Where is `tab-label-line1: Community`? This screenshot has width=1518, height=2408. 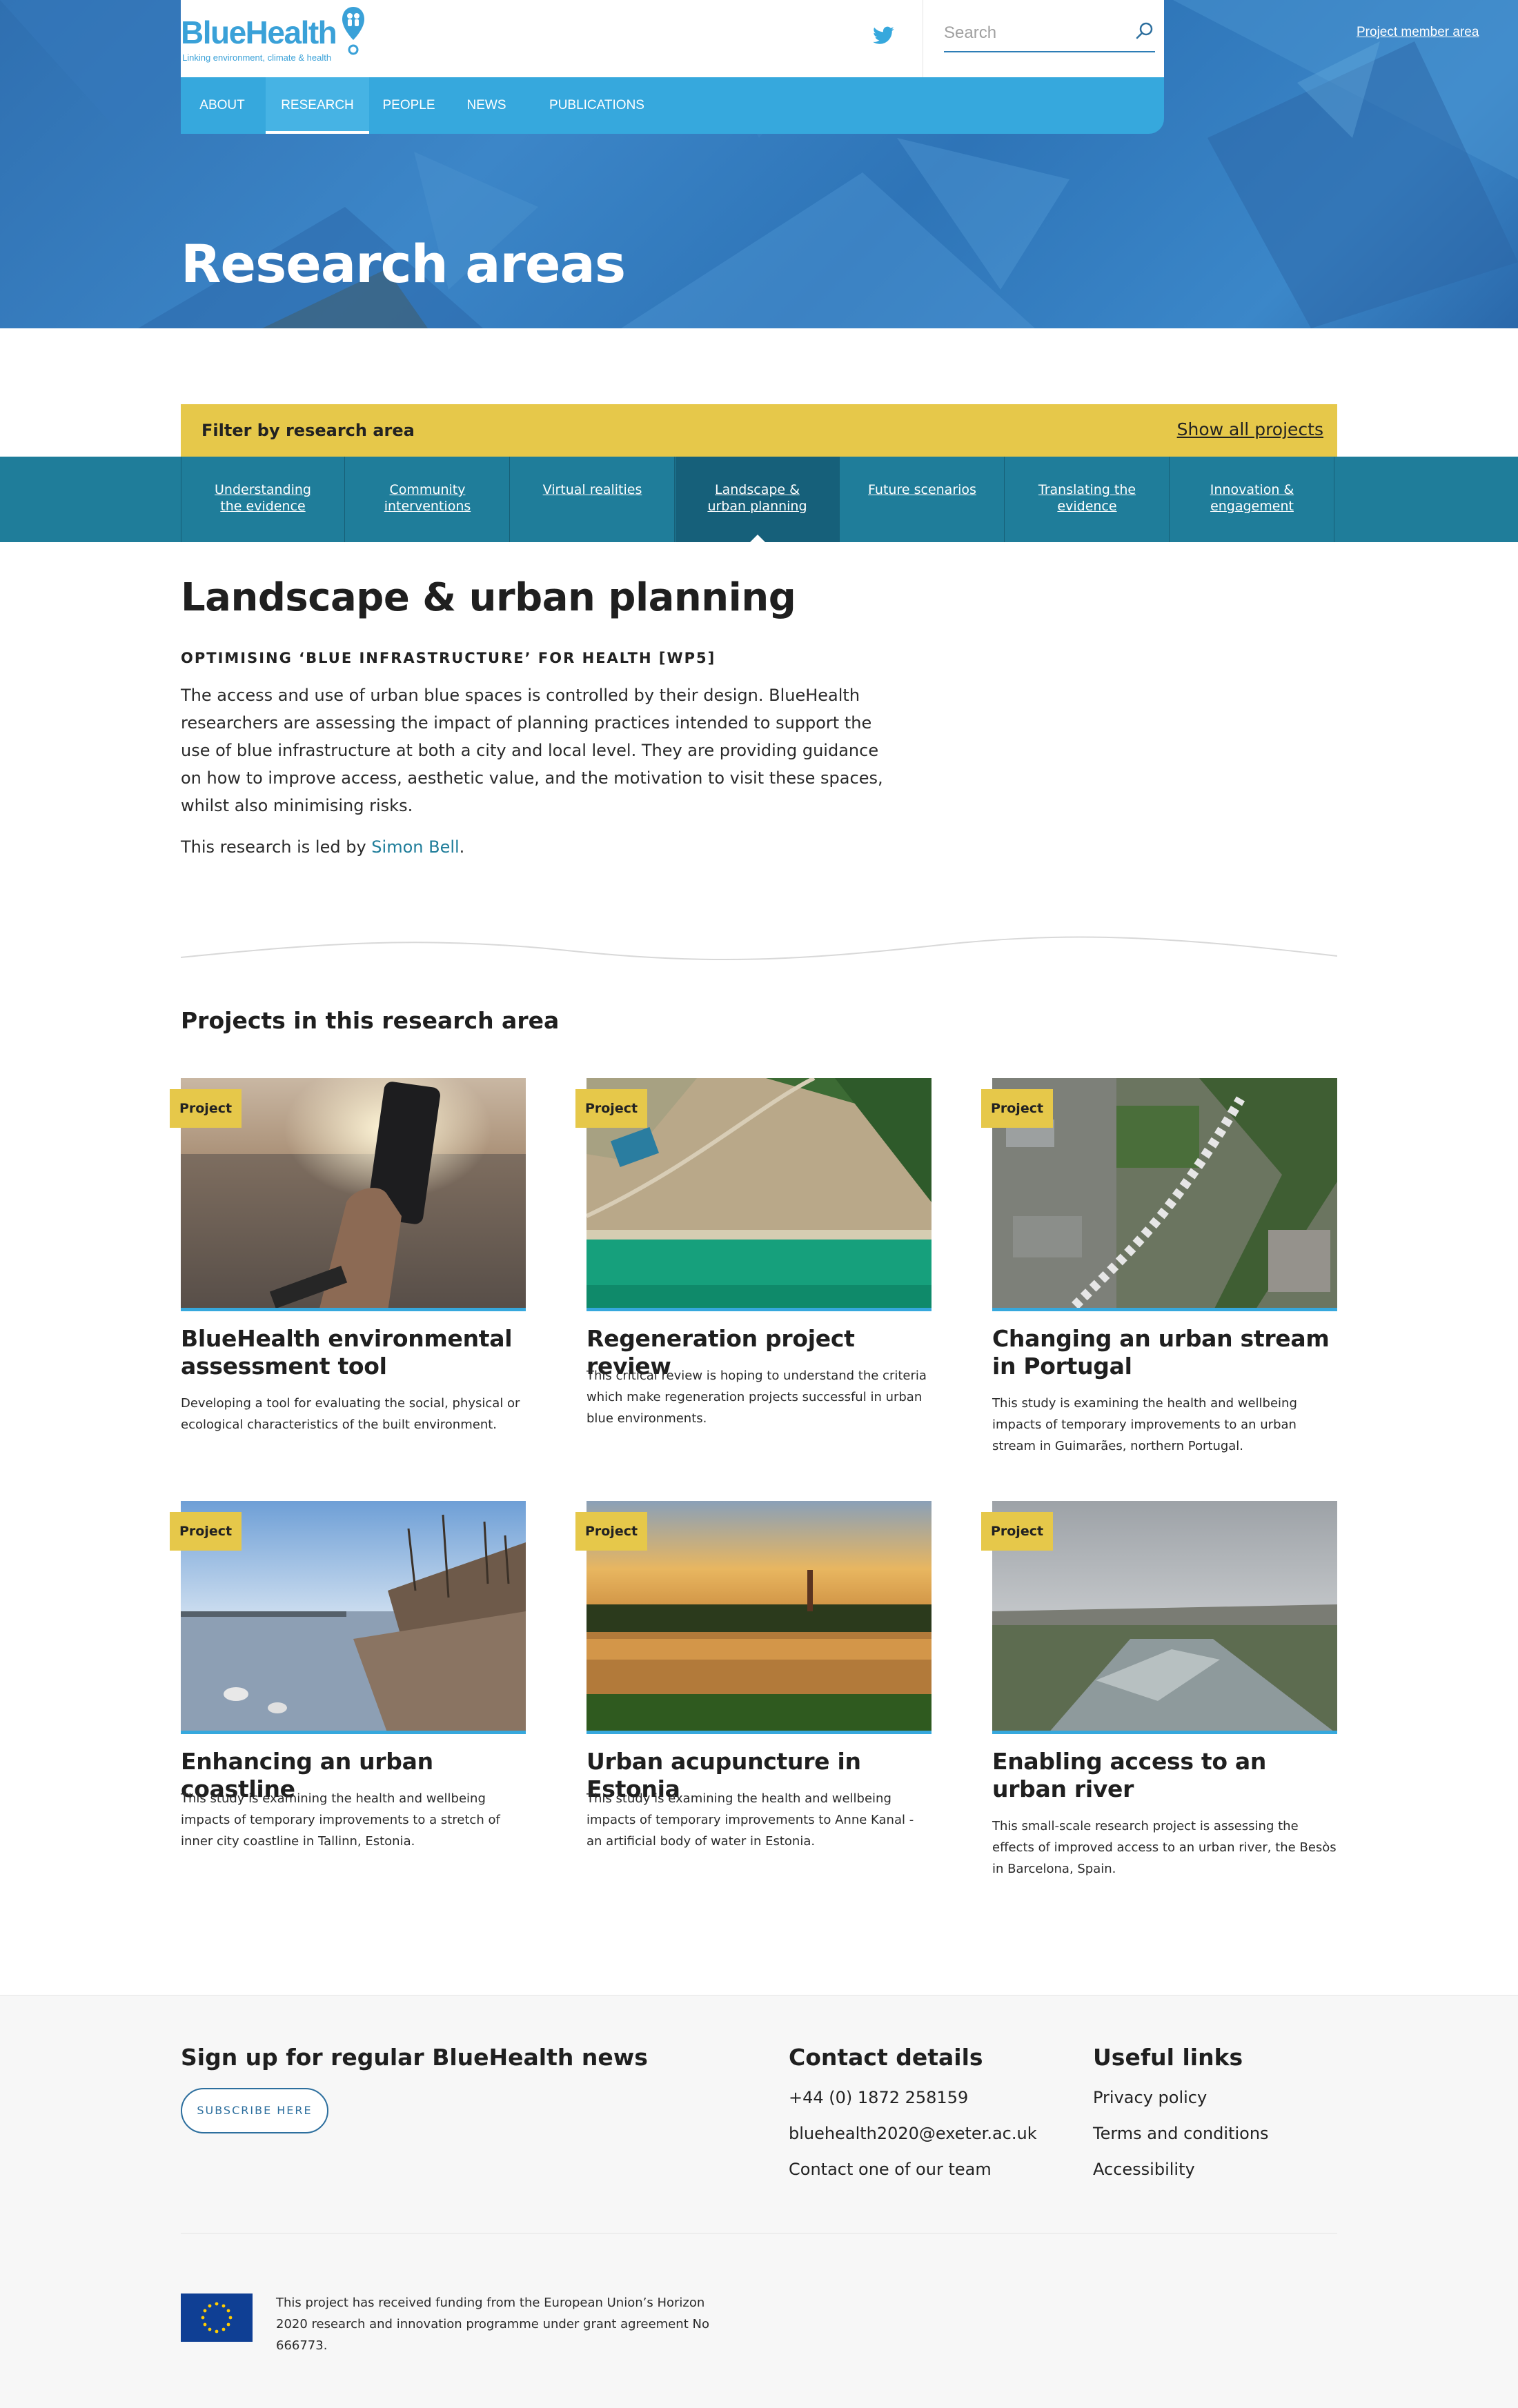 tab-label-line1: Community is located at coordinates (427, 490).